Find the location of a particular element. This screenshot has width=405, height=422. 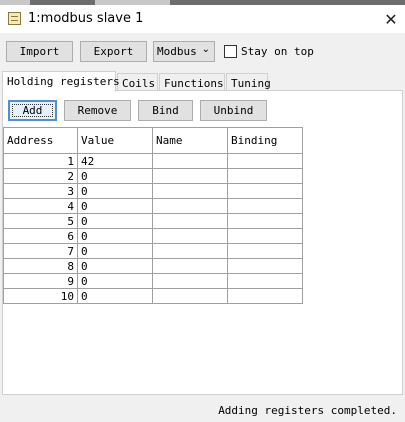

bind-button: Bind is located at coordinates (165, 110).